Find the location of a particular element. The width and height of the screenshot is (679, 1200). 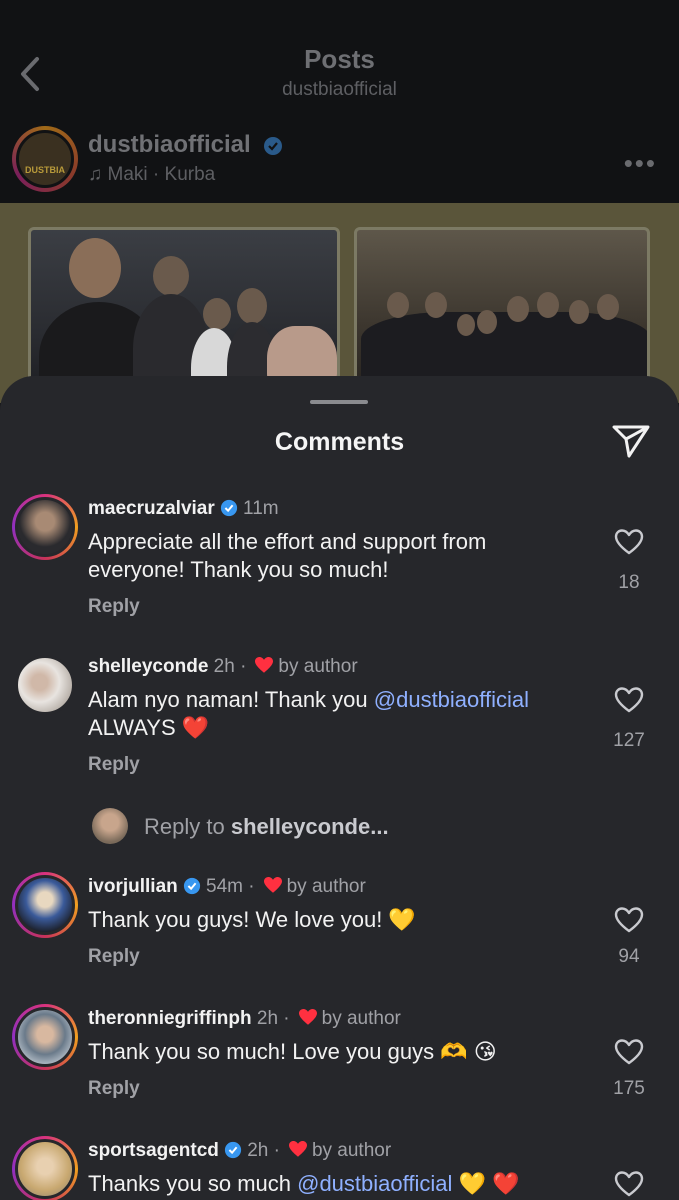

comment-text: Thank you guys! We love you! 💛 is located at coordinates (252, 919).